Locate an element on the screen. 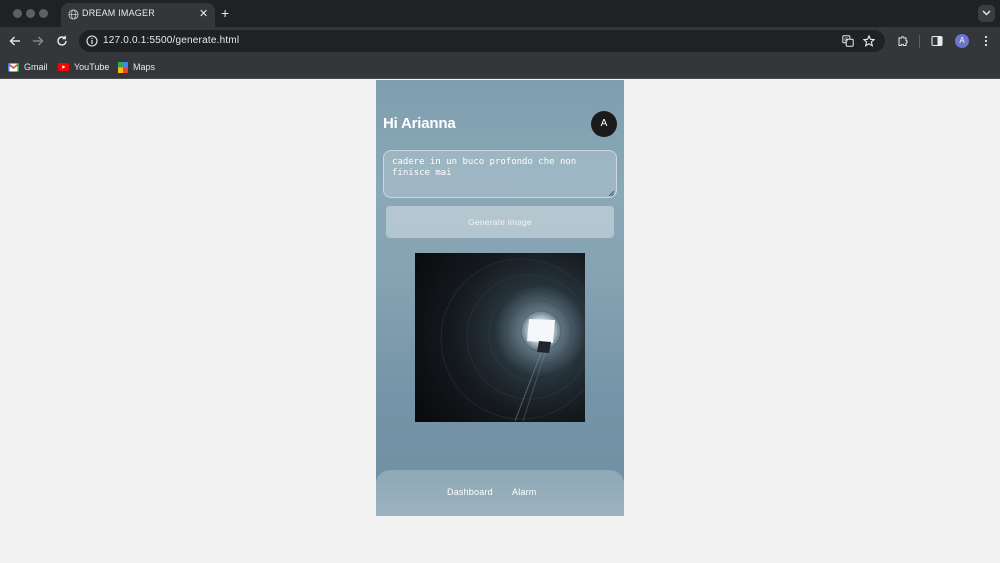  url-text: 127.0.0.1:5500/generate.html is located at coordinates (171, 40).